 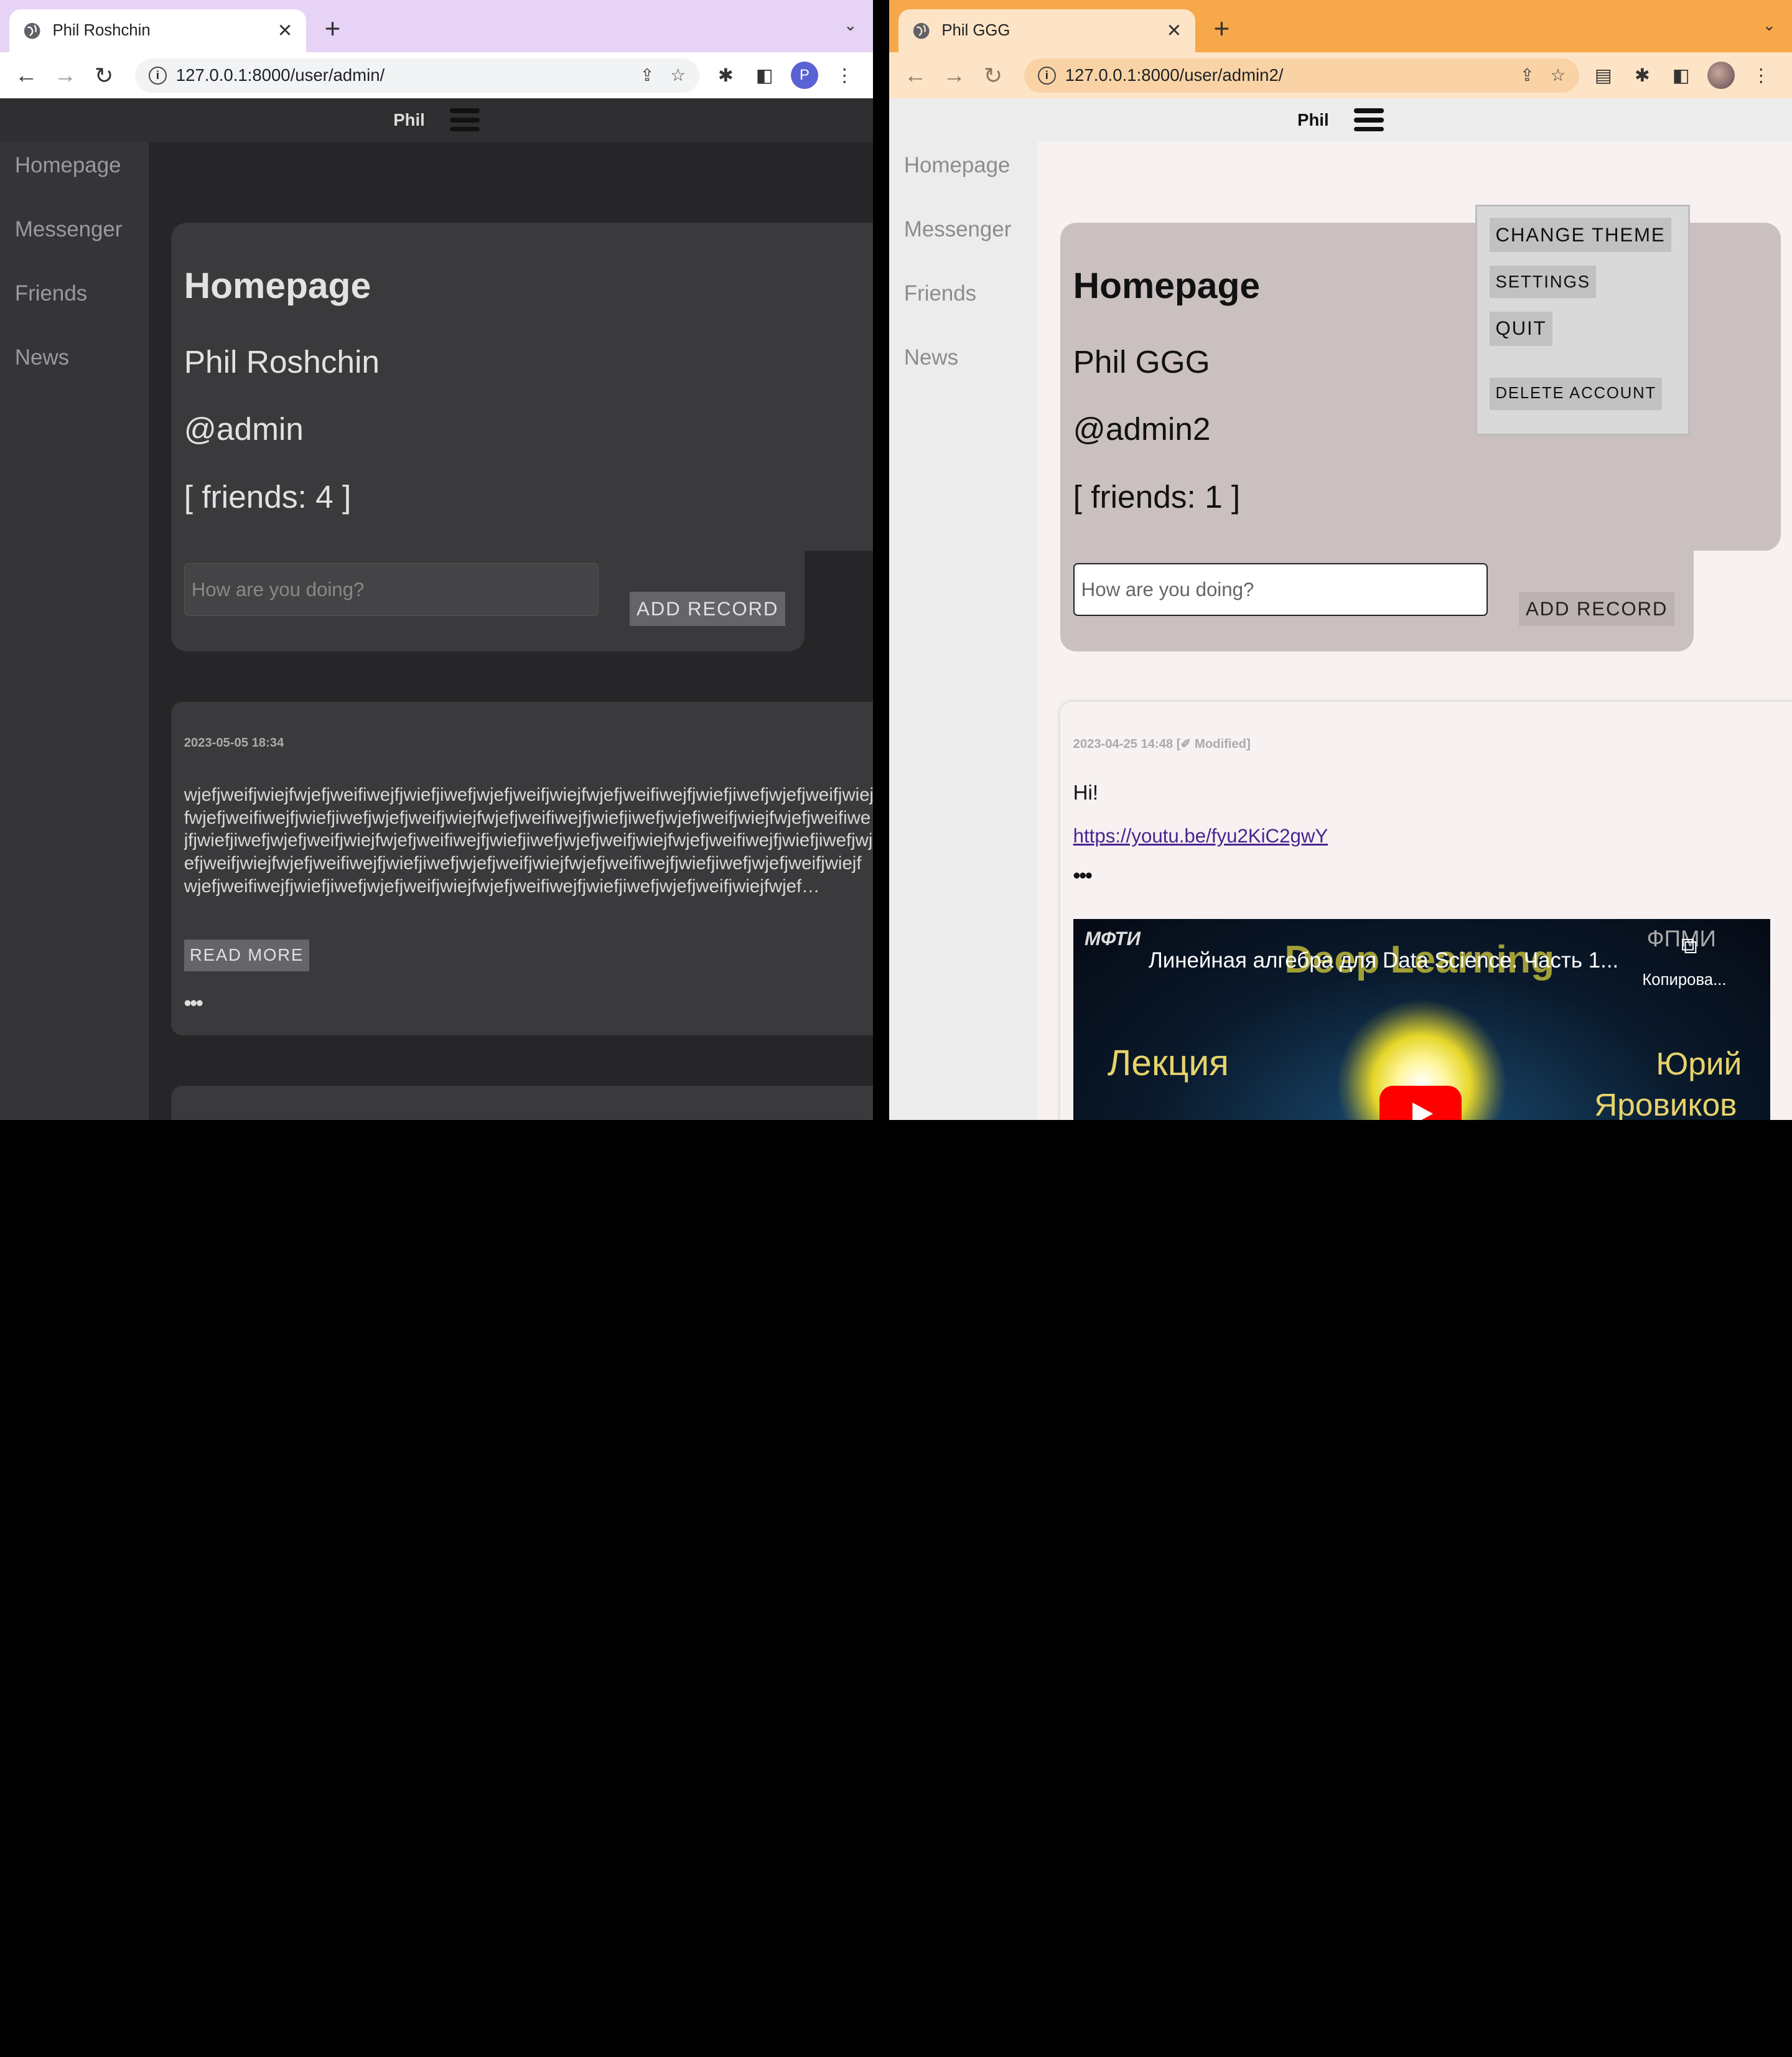 I want to click on video-author-first: Юрий, so click(x=1699, y=1063).